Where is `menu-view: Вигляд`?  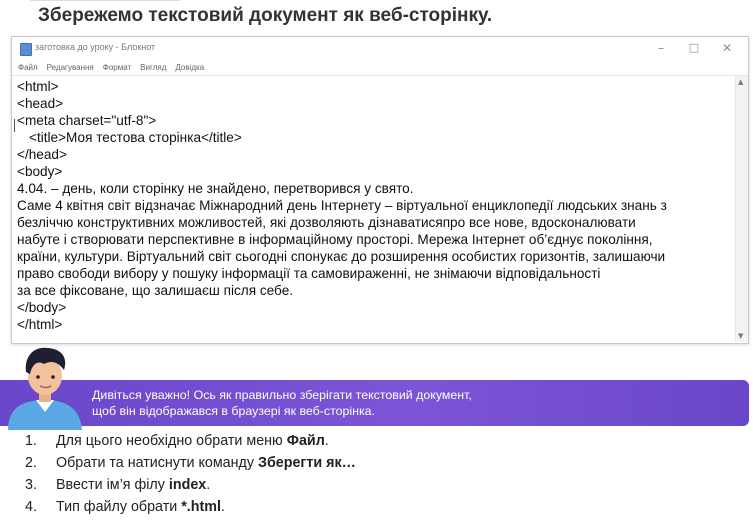
menu-view: Вигляд is located at coordinates (153, 67).